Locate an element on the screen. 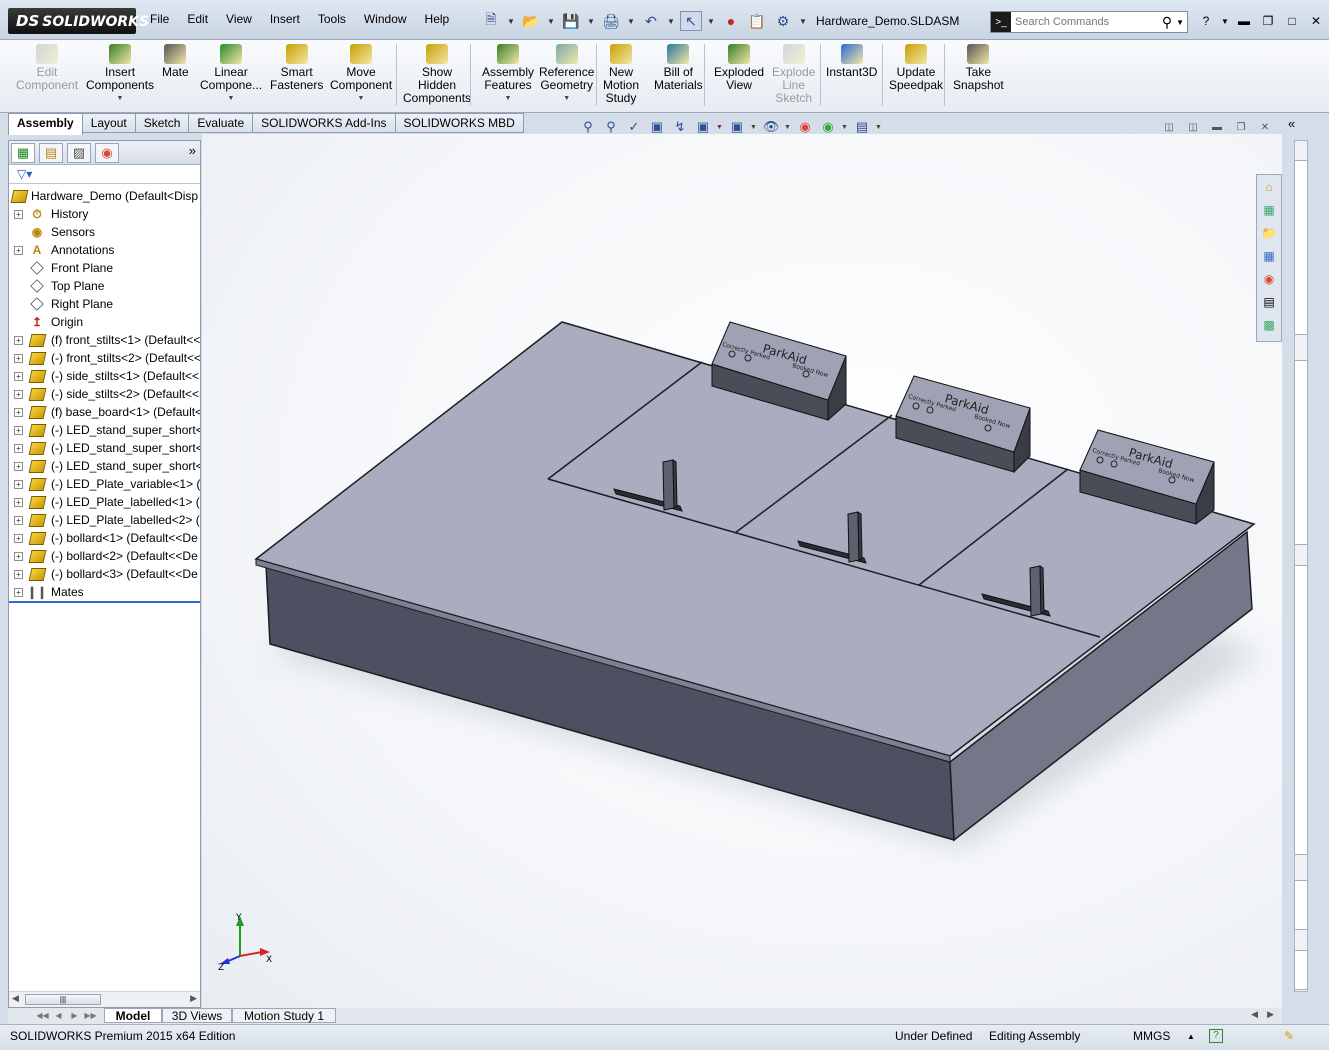 This screenshot has height=1050, width=1329. open-folder-icon: 📂 is located at coordinates (531, 21).